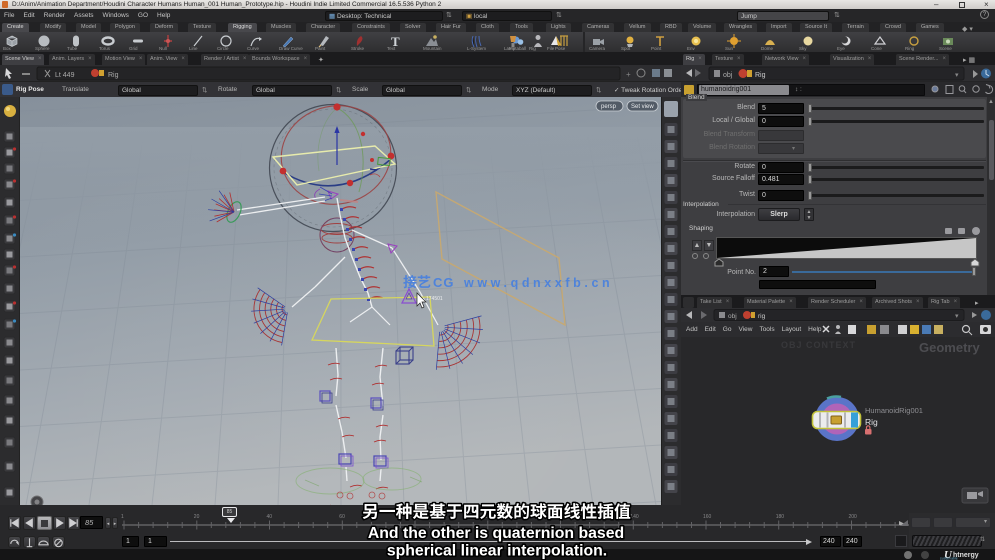  Describe the element at coordinates (415, 517) in the screenshot. I see `svg-text: 80` at that location.